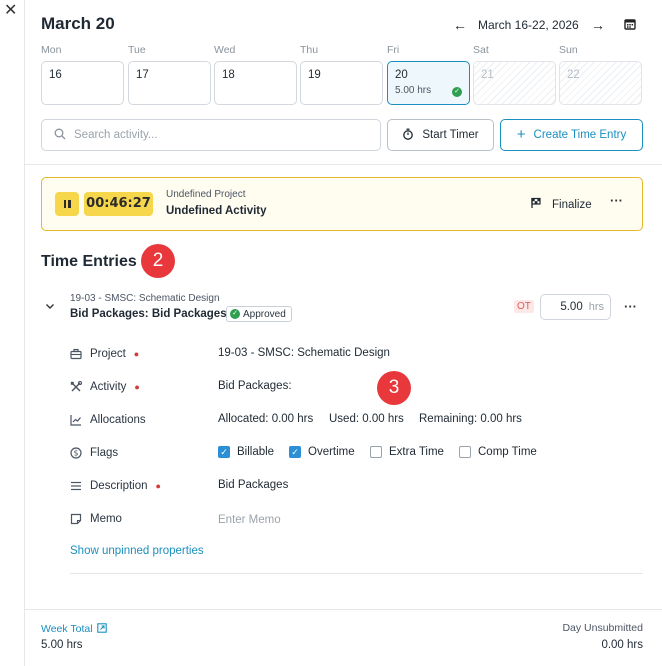 The image size is (662, 666). I want to click on prop-label: Project, so click(108, 354).